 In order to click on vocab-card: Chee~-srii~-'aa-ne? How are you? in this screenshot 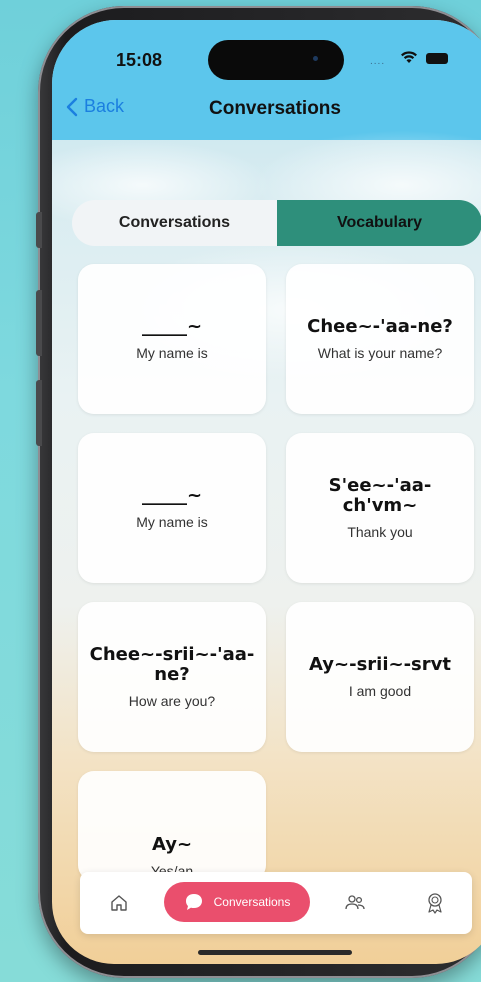, I will do `click(172, 677)`.